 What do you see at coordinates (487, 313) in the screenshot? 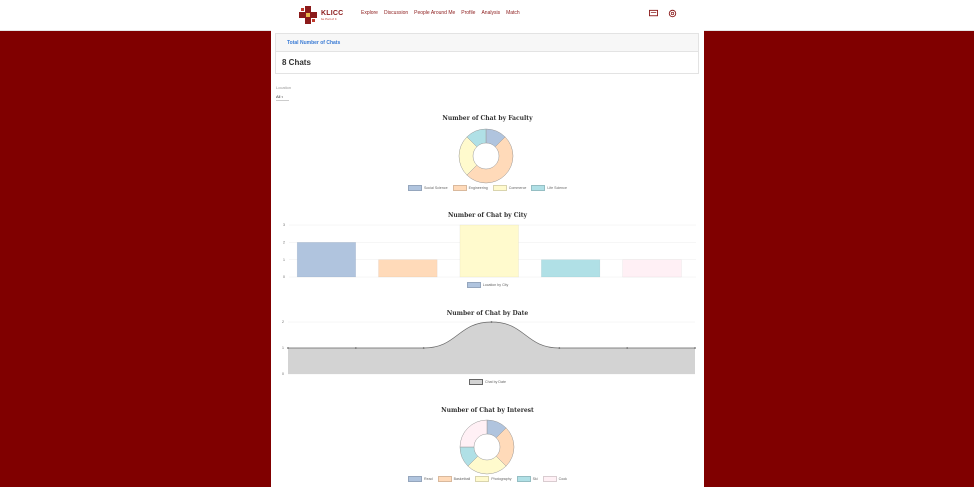
I see `date-chart-title: Number of Chat by Date` at bounding box center [487, 313].